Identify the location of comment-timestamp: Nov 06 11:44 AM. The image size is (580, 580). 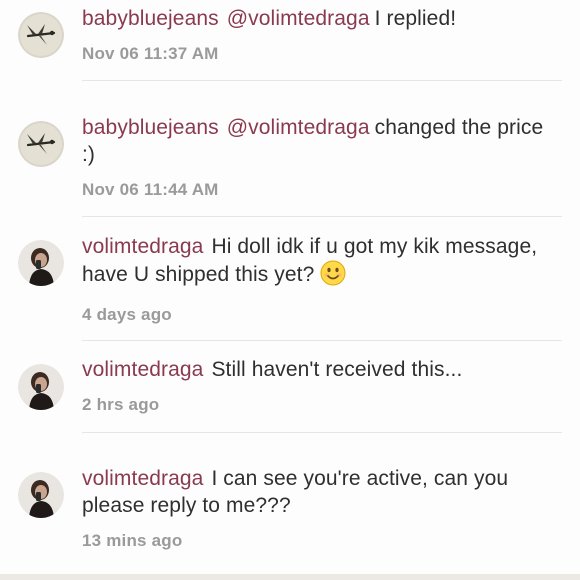
(150, 189).